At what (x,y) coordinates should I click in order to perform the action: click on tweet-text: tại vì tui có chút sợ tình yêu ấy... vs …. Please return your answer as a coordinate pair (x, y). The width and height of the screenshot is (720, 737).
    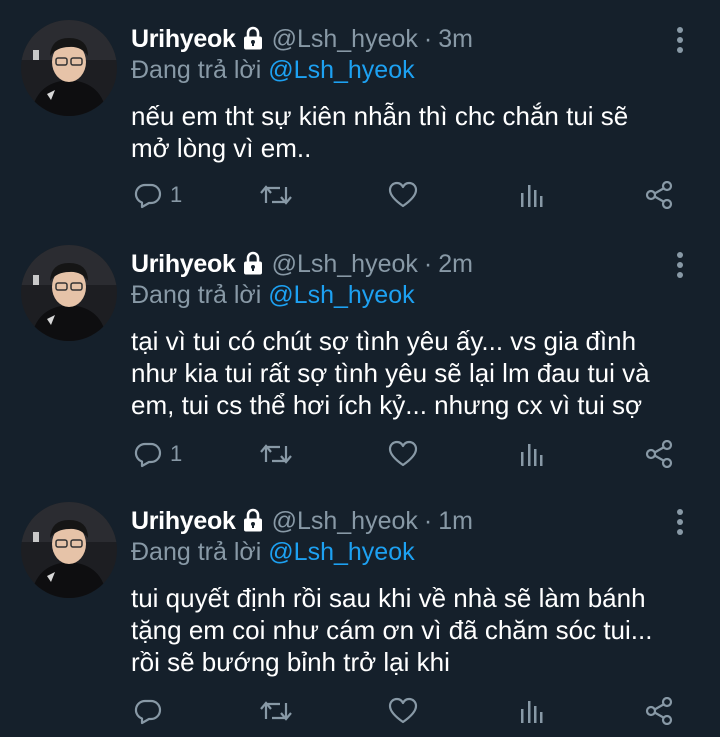
    Looking at the image, I should click on (390, 373).